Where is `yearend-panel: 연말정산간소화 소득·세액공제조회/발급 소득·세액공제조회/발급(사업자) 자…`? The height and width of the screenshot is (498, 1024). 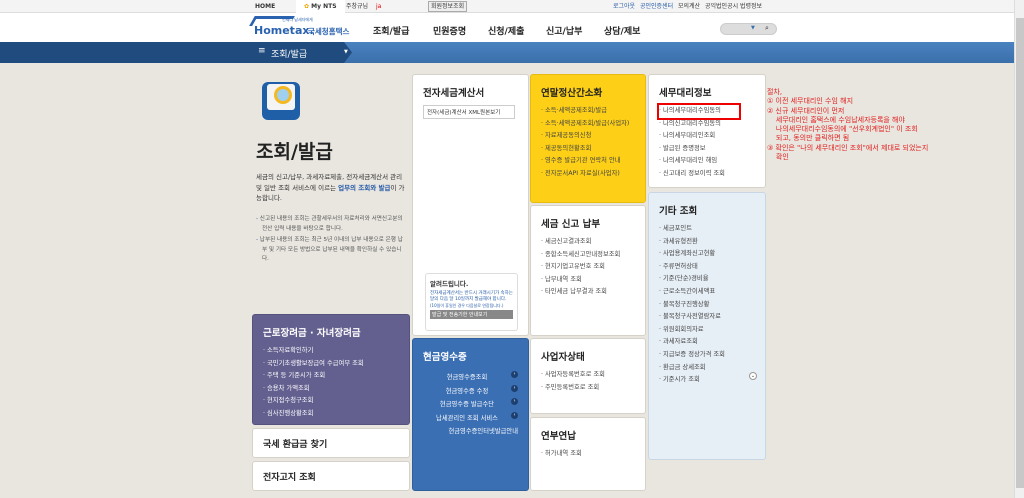 yearend-panel: 연말정산간소화 소득·세액공제조회/발급 소득·세액공제조회/발급(사업자) 자… is located at coordinates (588, 138).